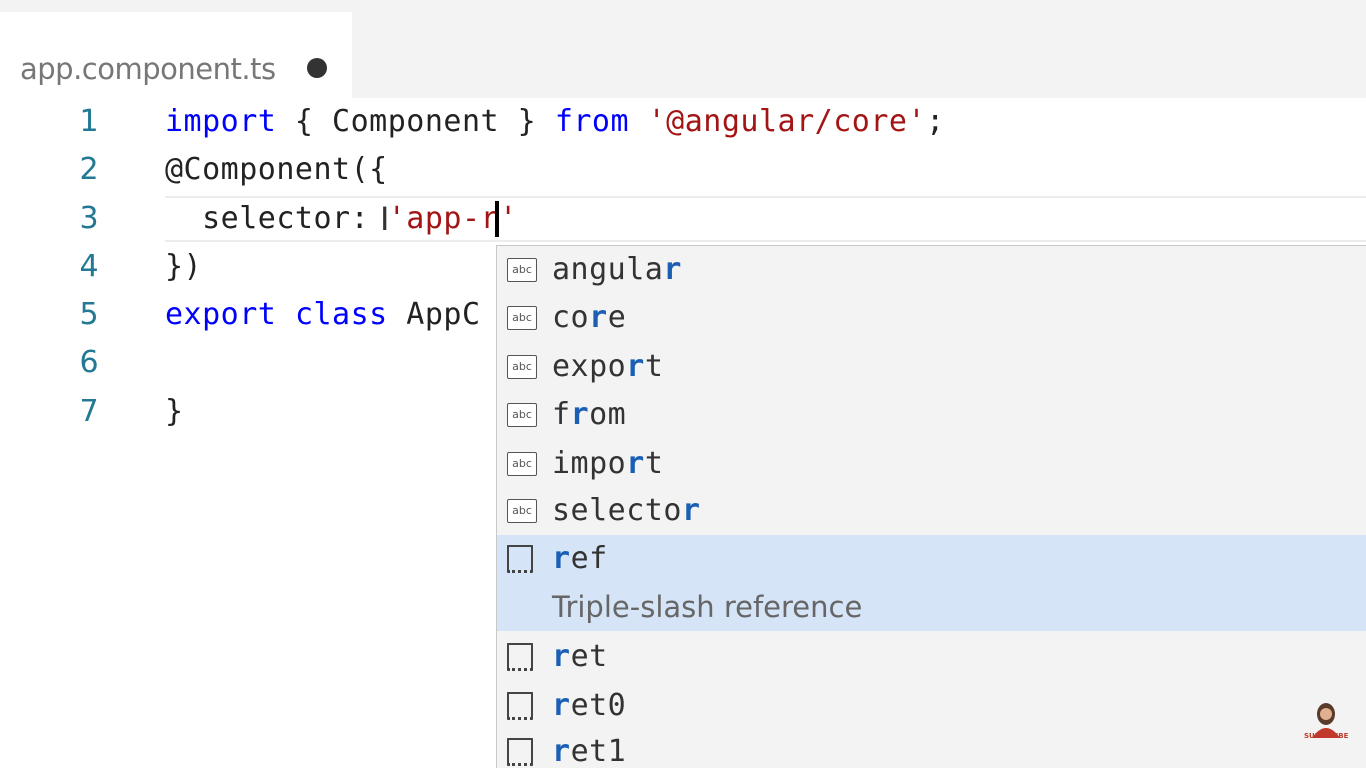 The image size is (1366, 768). I want to click on suggestion-item-angular: abc angular, so click(931, 270).